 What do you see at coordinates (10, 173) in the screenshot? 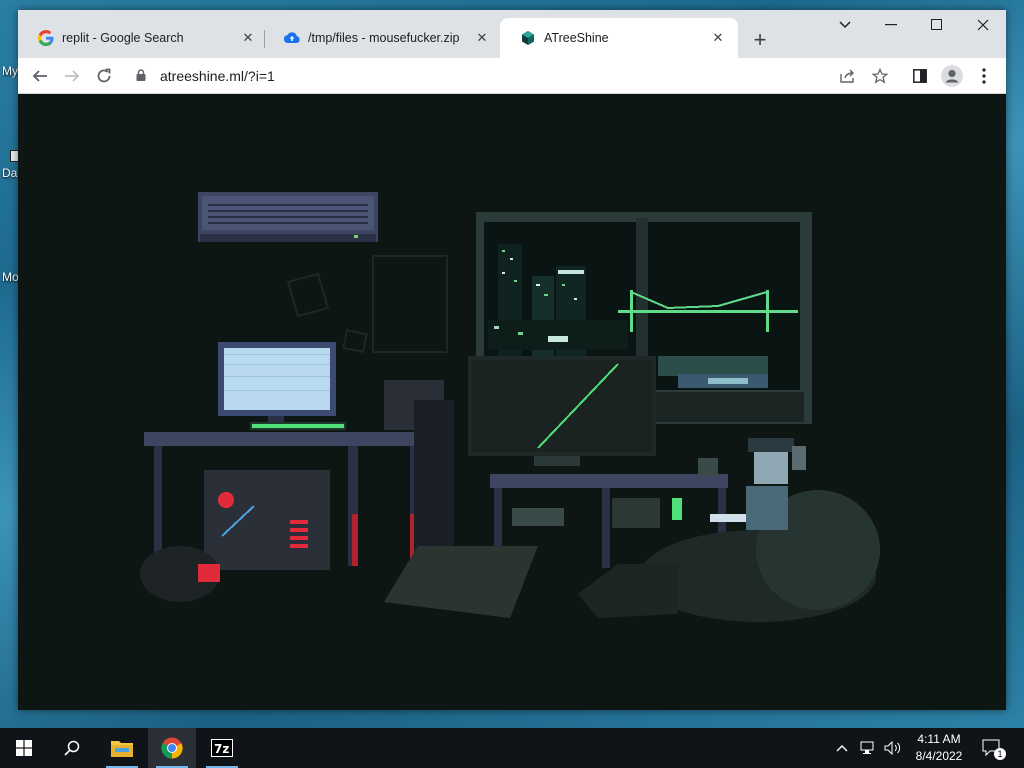
I see `desktop-icon-label: Da` at bounding box center [10, 173].